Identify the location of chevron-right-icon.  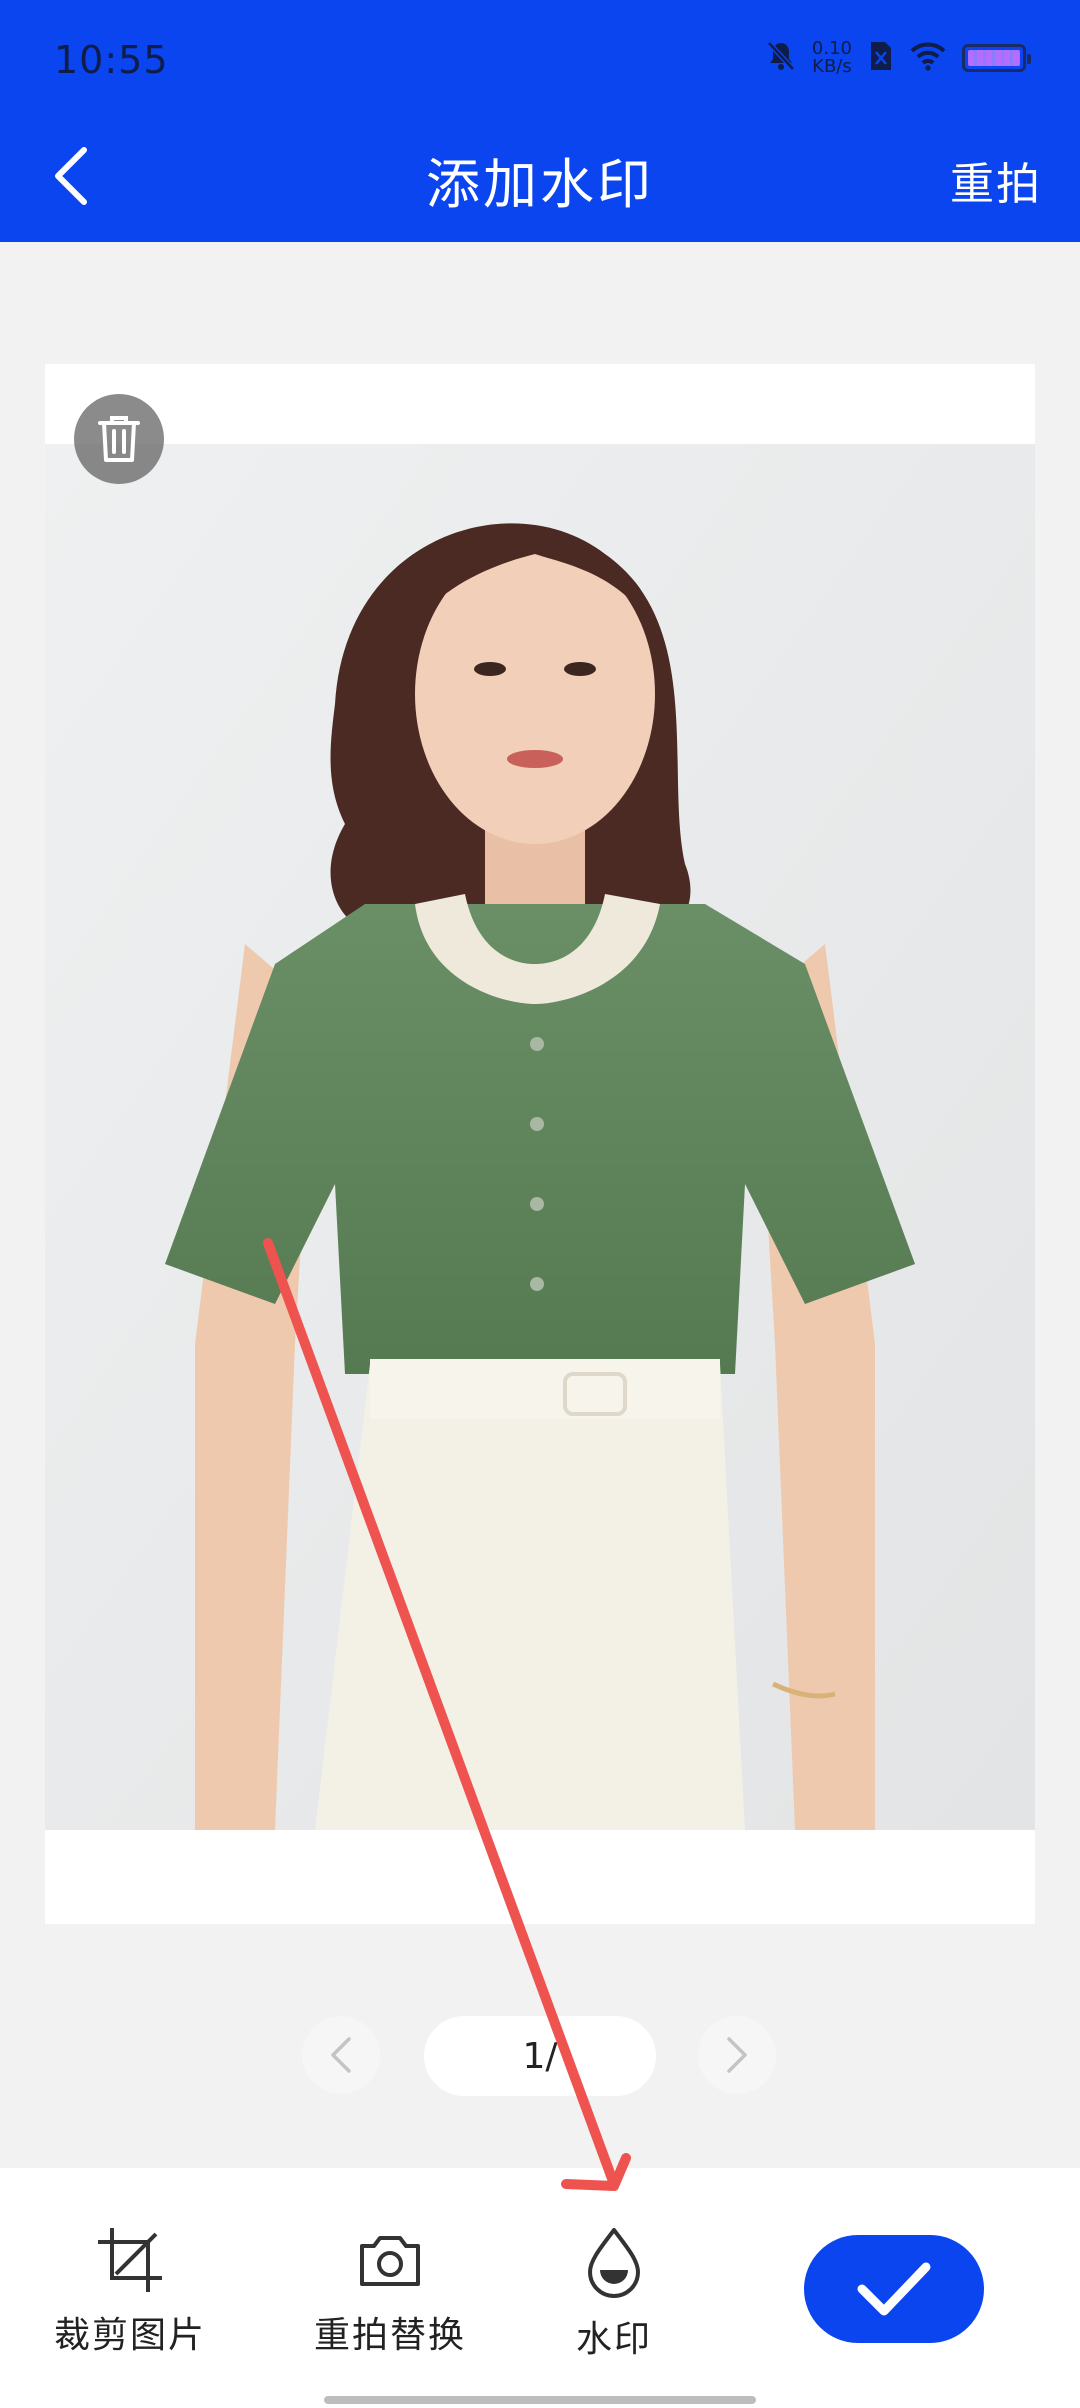
(737, 2055).